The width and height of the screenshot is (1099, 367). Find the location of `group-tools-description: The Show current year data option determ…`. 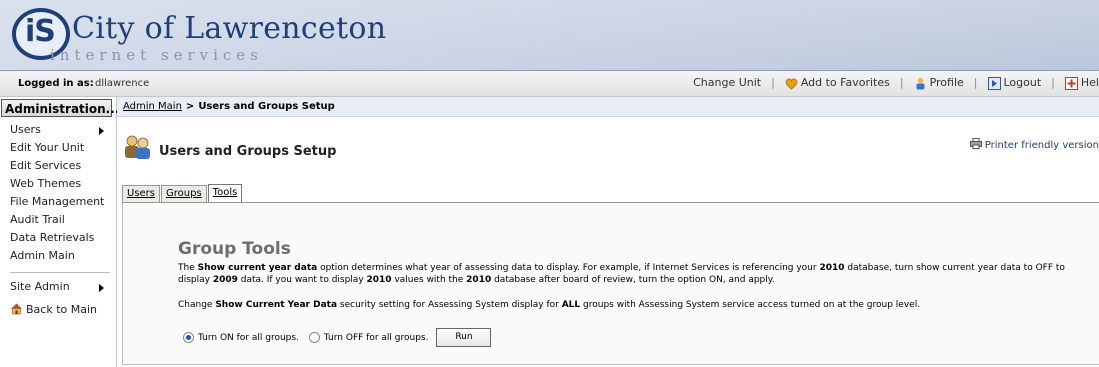

group-tools-description: The Show current year data option determ… is located at coordinates (621, 274).